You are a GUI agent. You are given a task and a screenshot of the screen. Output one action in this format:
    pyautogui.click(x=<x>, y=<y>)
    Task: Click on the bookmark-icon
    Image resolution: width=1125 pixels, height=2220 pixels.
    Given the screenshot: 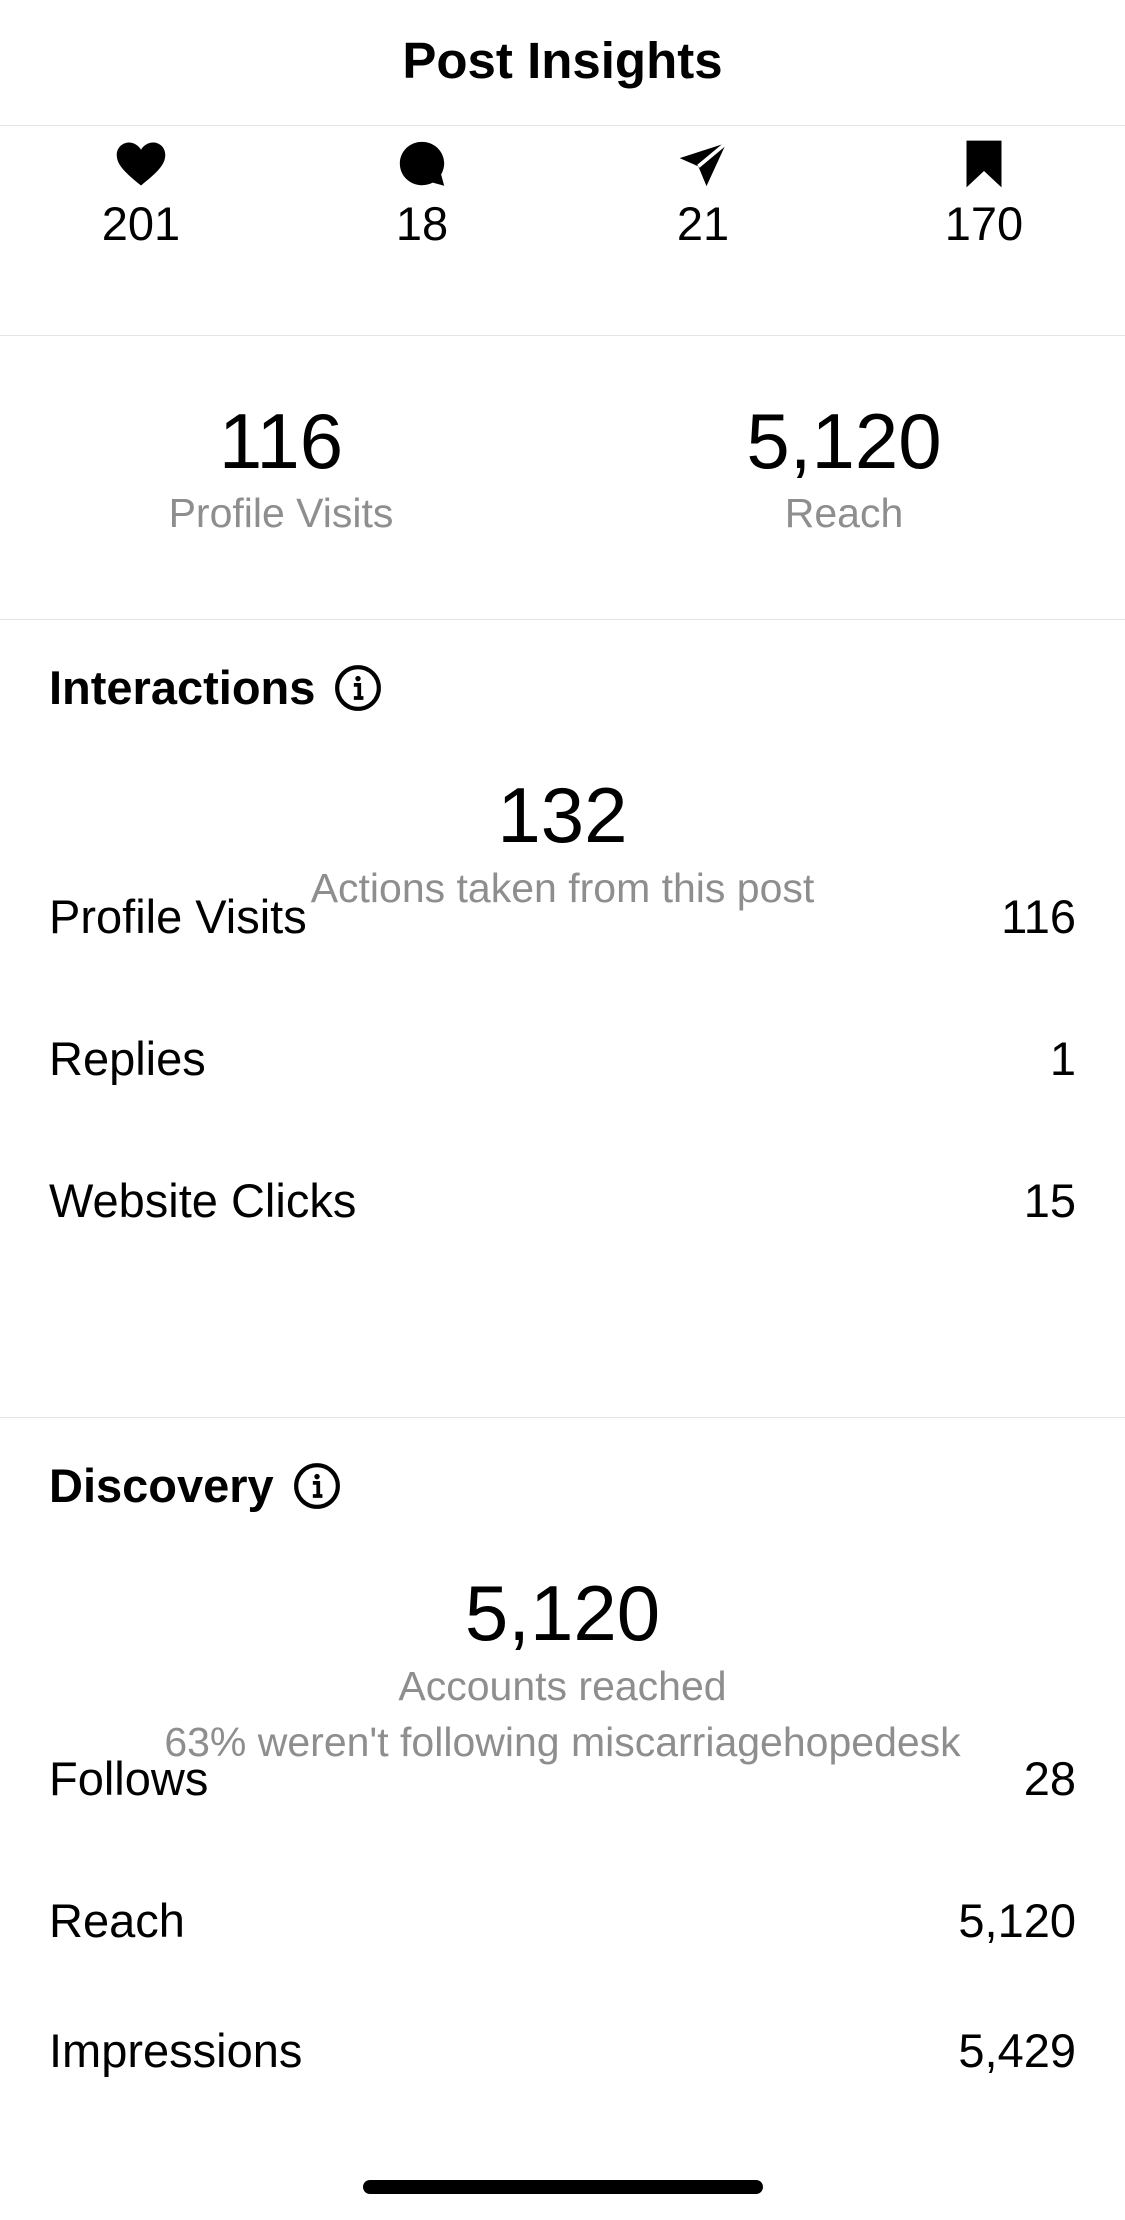 What is the action you would take?
    pyautogui.click(x=984, y=164)
    